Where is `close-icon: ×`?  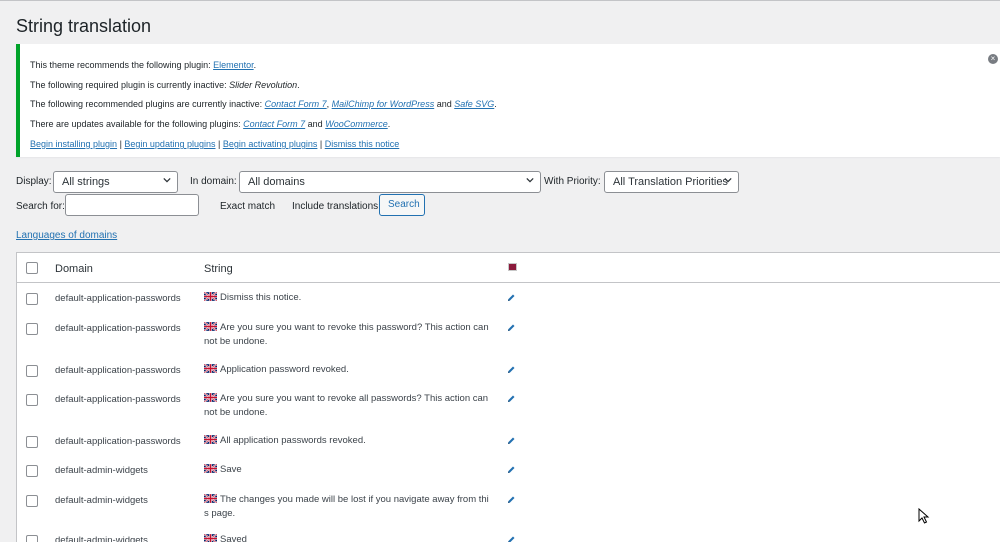 close-icon: × is located at coordinates (993, 59).